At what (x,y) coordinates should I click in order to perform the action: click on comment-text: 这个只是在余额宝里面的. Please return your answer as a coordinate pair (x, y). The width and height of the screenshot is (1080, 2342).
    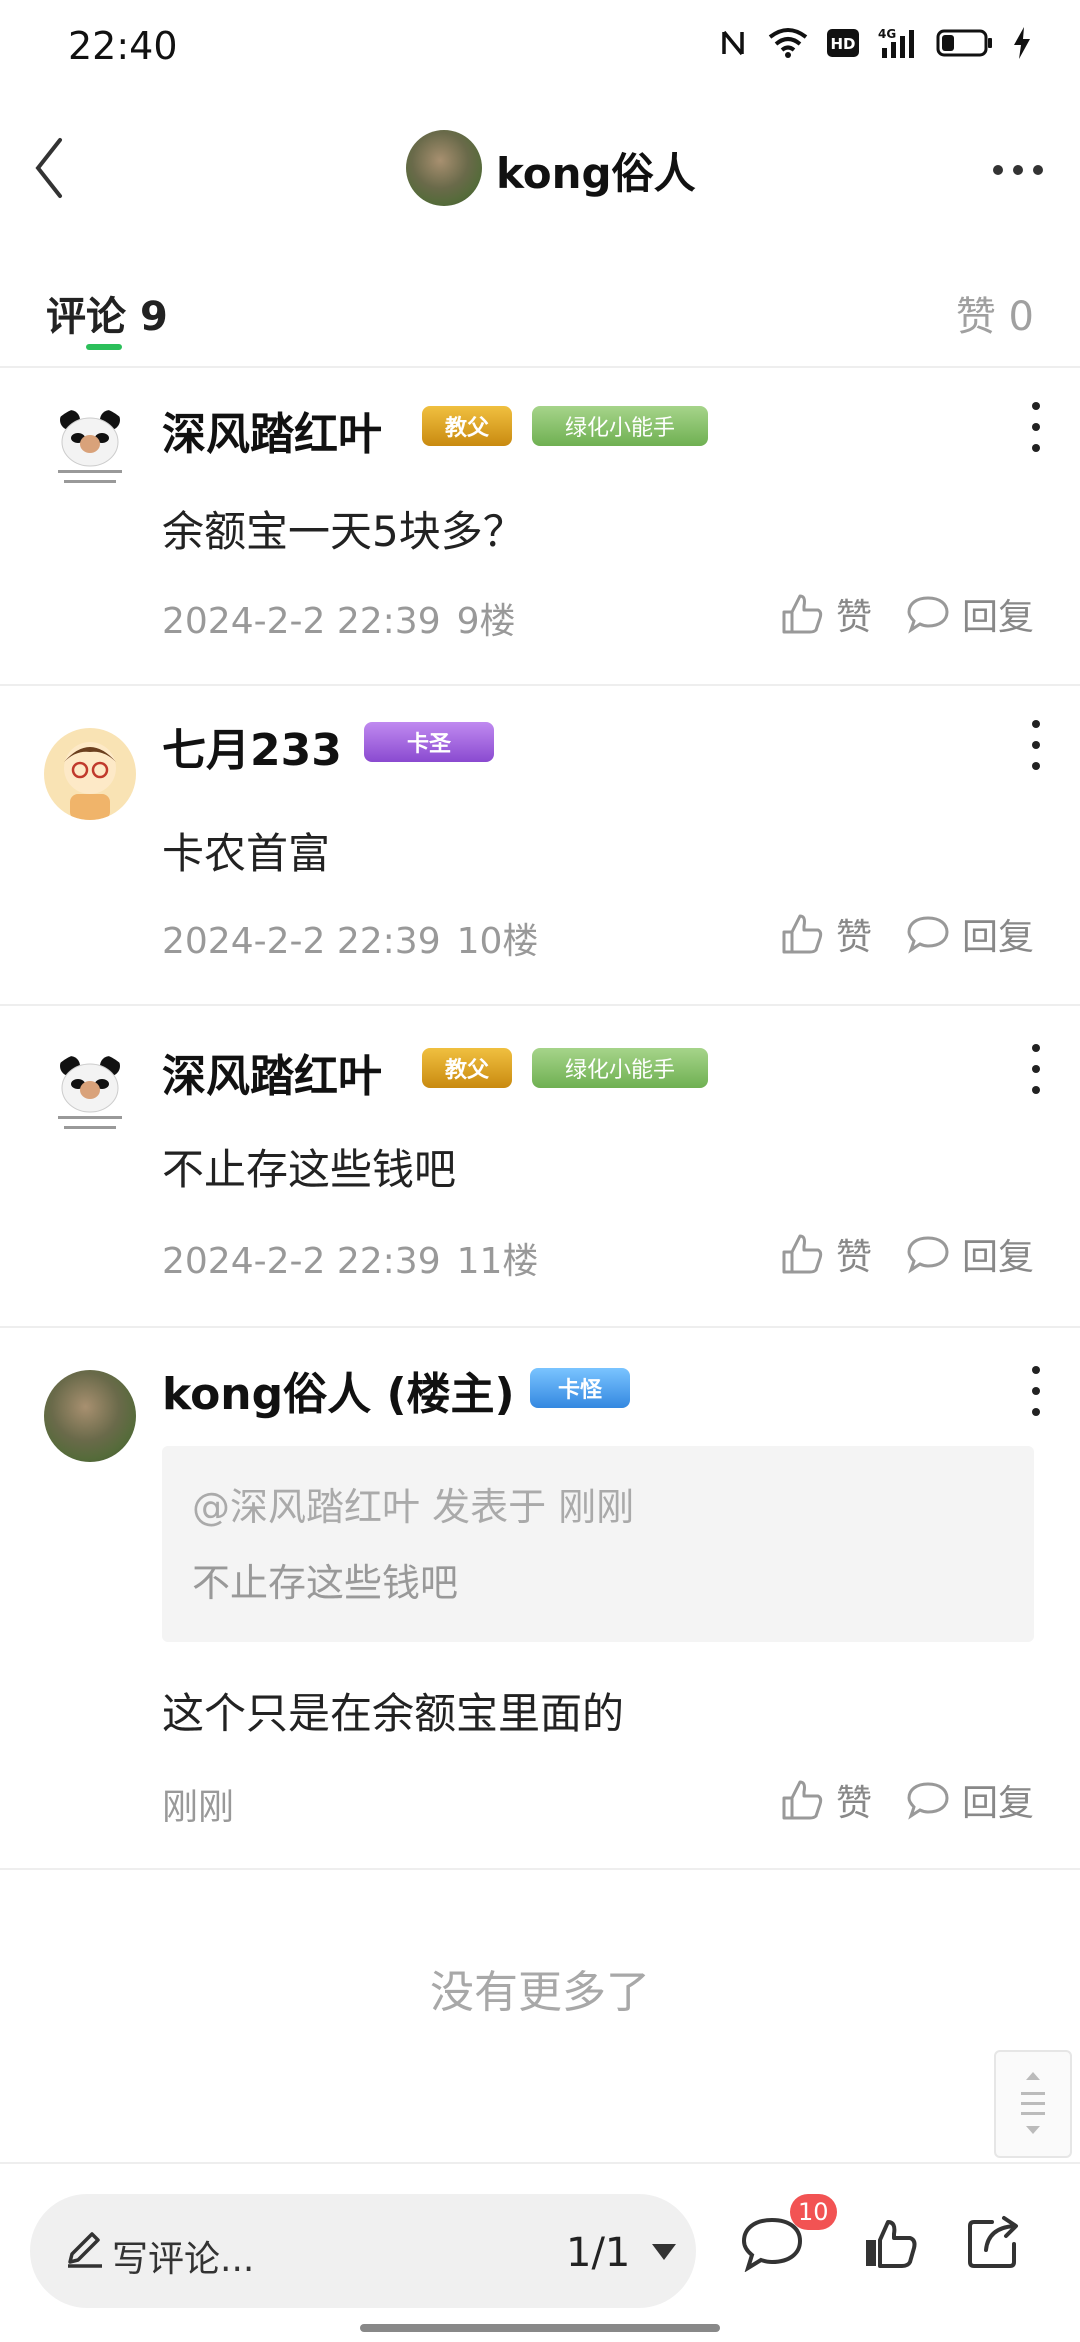
    Looking at the image, I should click on (393, 1713).